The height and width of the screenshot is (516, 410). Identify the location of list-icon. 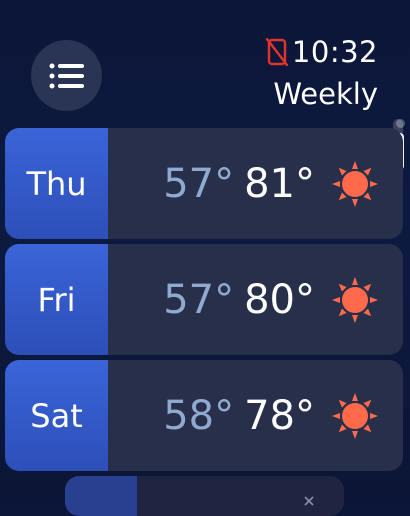
(66, 75).